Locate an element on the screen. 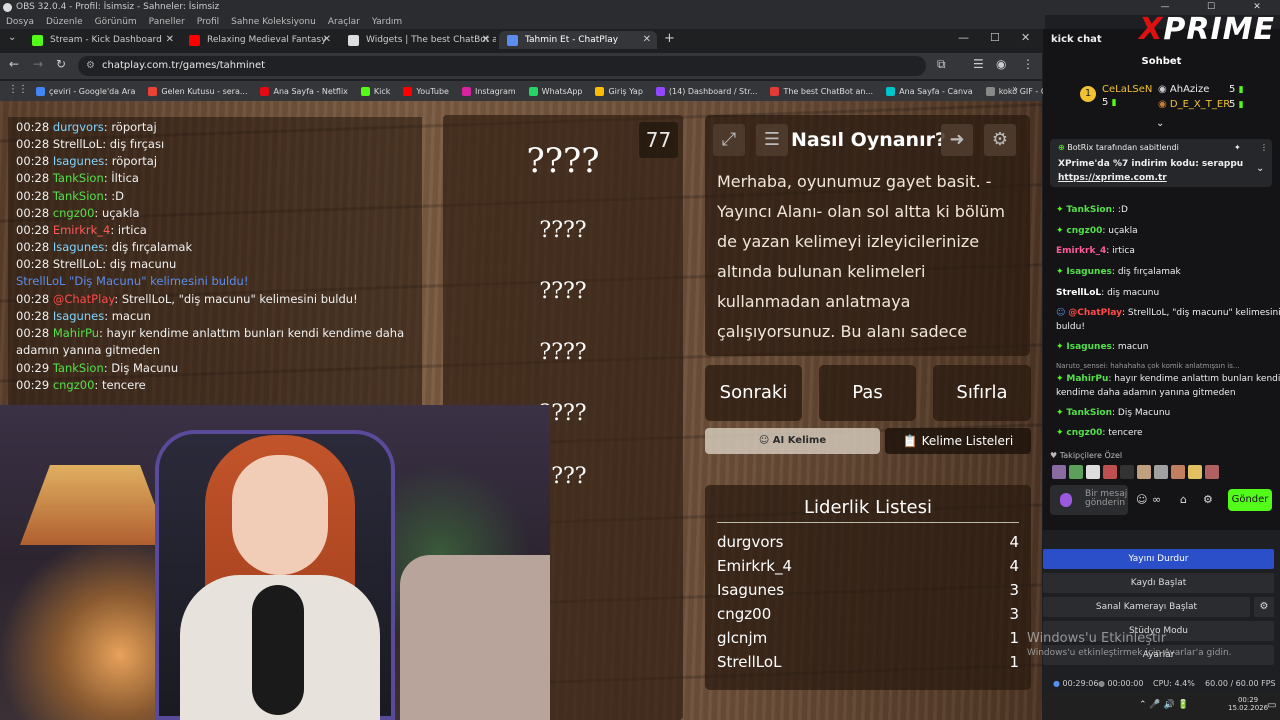 The height and width of the screenshot is (720, 1280). tab-youtube: Relaxing Medieval Fantasy ✕ is located at coordinates (259, 40).